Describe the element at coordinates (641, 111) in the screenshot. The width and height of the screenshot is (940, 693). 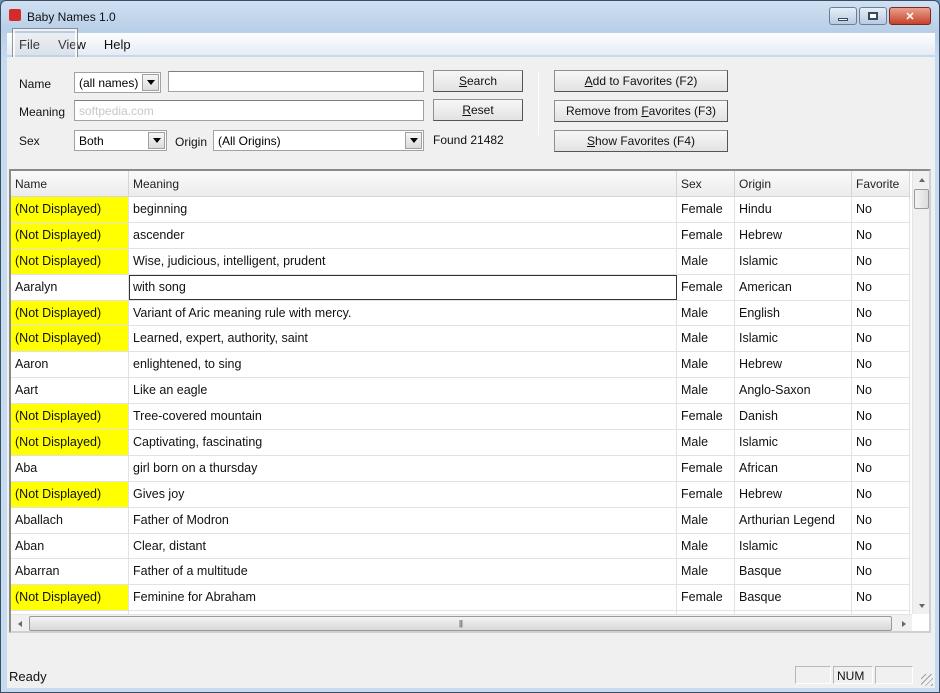
I see `remove-from-favorites-button: Remove from Favorites (F3)` at that location.